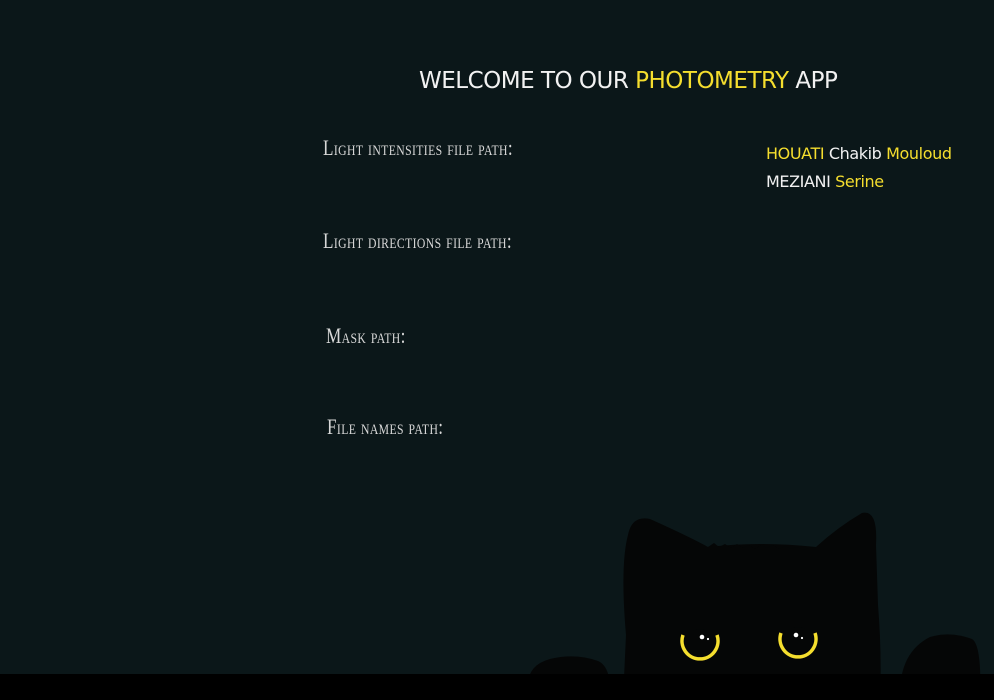  What do you see at coordinates (925, 153) in the screenshot?
I see `author-1-second-name-rest: ouloud` at bounding box center [925, 153].